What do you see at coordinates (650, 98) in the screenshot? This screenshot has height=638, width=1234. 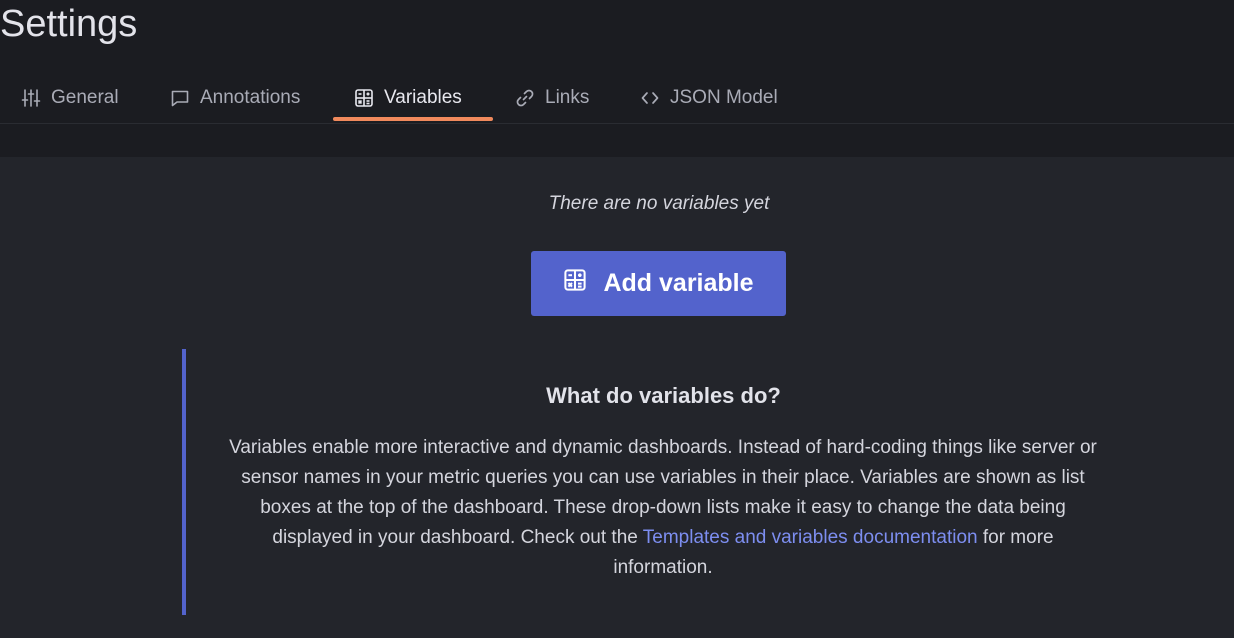 I see `code-brackets-icon` at bounding box center [650, 98].